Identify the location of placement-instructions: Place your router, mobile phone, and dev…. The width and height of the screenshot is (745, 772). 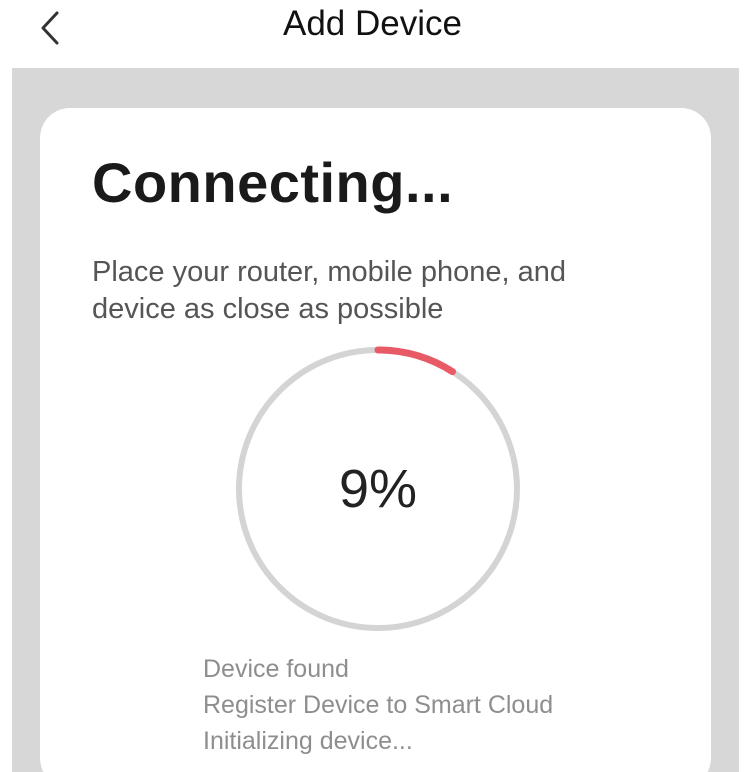
(329, 290).